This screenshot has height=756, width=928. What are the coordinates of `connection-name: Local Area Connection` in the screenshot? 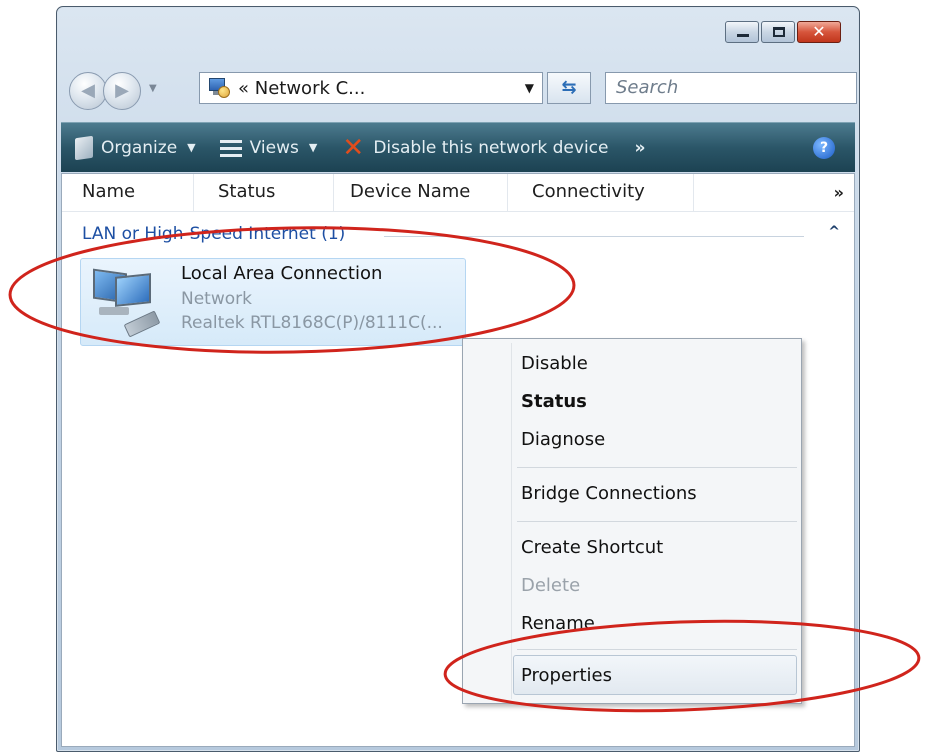 It's located at (282, 273).